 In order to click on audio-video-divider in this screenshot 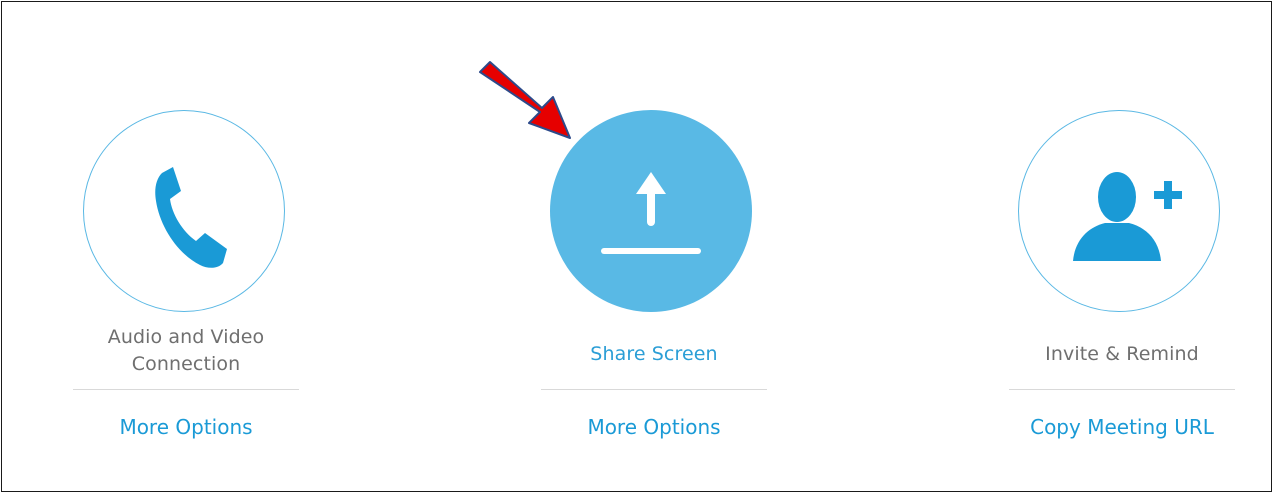, I will do `click(186, 389)`.